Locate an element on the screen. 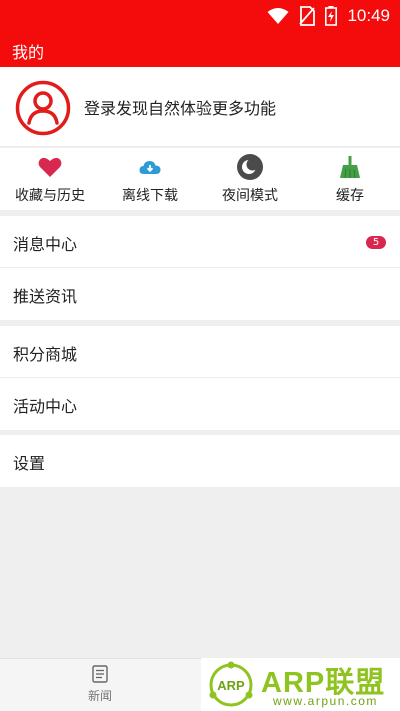  watermark-url: www.arpun.com is located at coordinates (325, 701).